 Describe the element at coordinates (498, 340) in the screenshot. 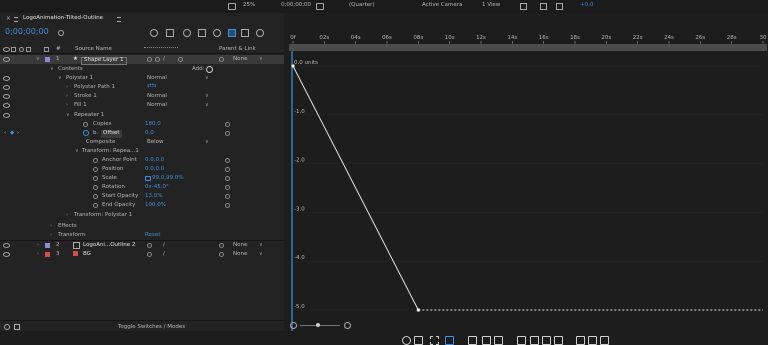

I see `separate-dimensions-icon` at that location.